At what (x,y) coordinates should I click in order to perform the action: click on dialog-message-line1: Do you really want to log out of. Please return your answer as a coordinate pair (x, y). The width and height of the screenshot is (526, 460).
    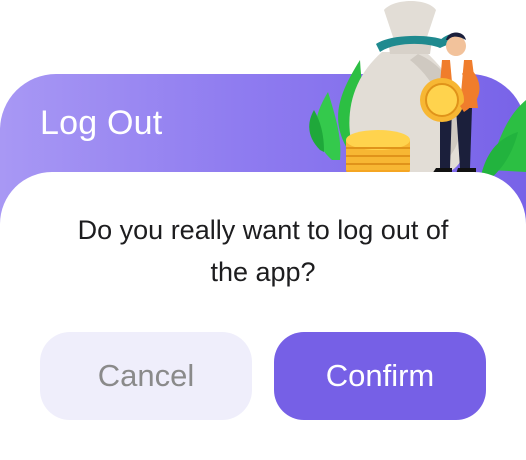
    Looking at the image, I should click on (263, 230).